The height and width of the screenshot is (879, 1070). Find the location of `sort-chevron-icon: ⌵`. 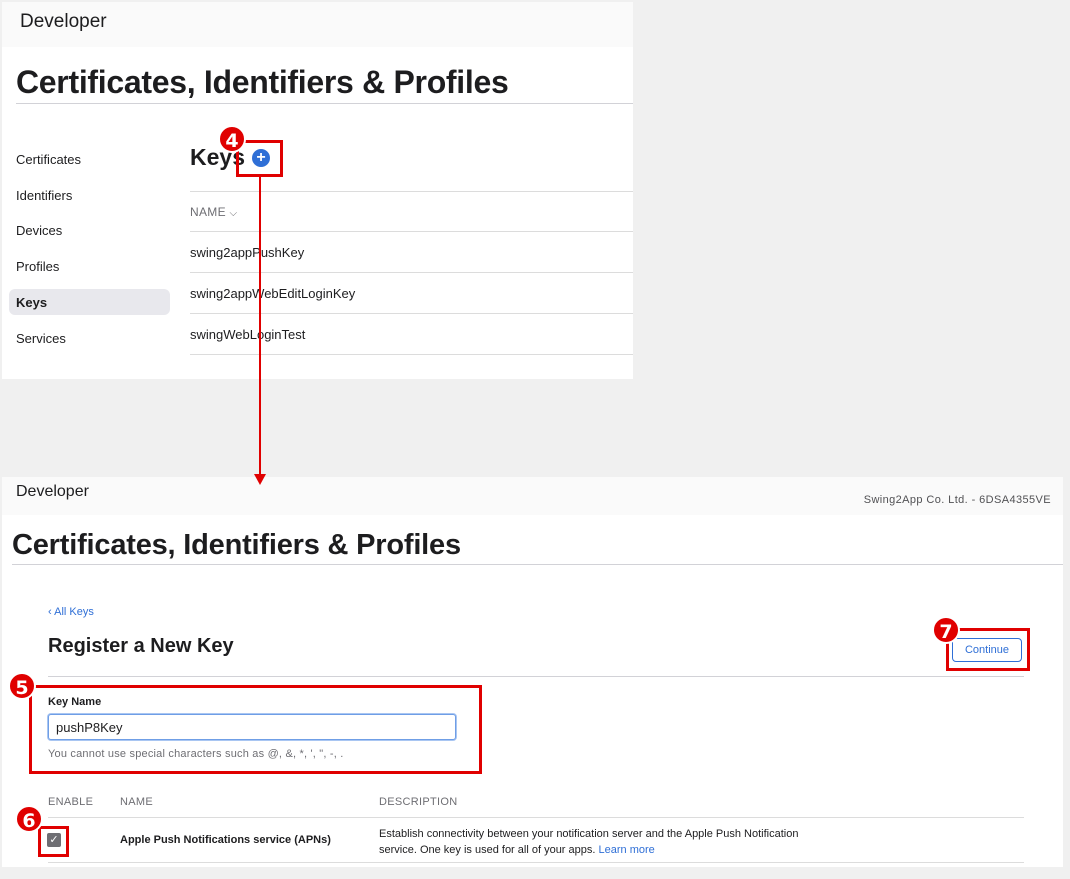

sort-chevron-icon: ⌵ is located at coordinates (233, 213).